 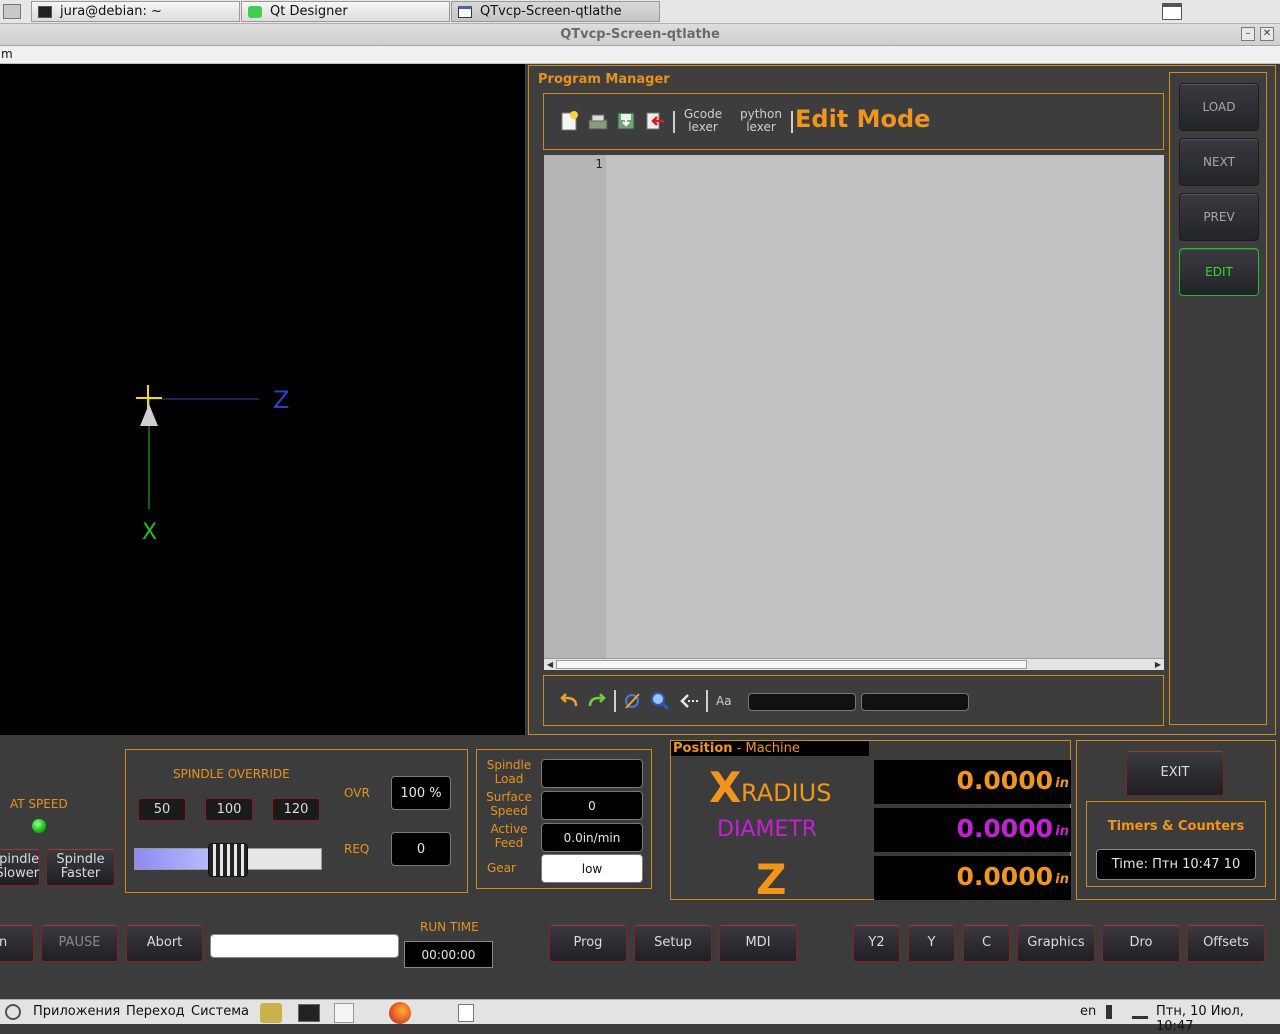 I want to click on x-radius-unit: in, so click(x=1062, y=783).